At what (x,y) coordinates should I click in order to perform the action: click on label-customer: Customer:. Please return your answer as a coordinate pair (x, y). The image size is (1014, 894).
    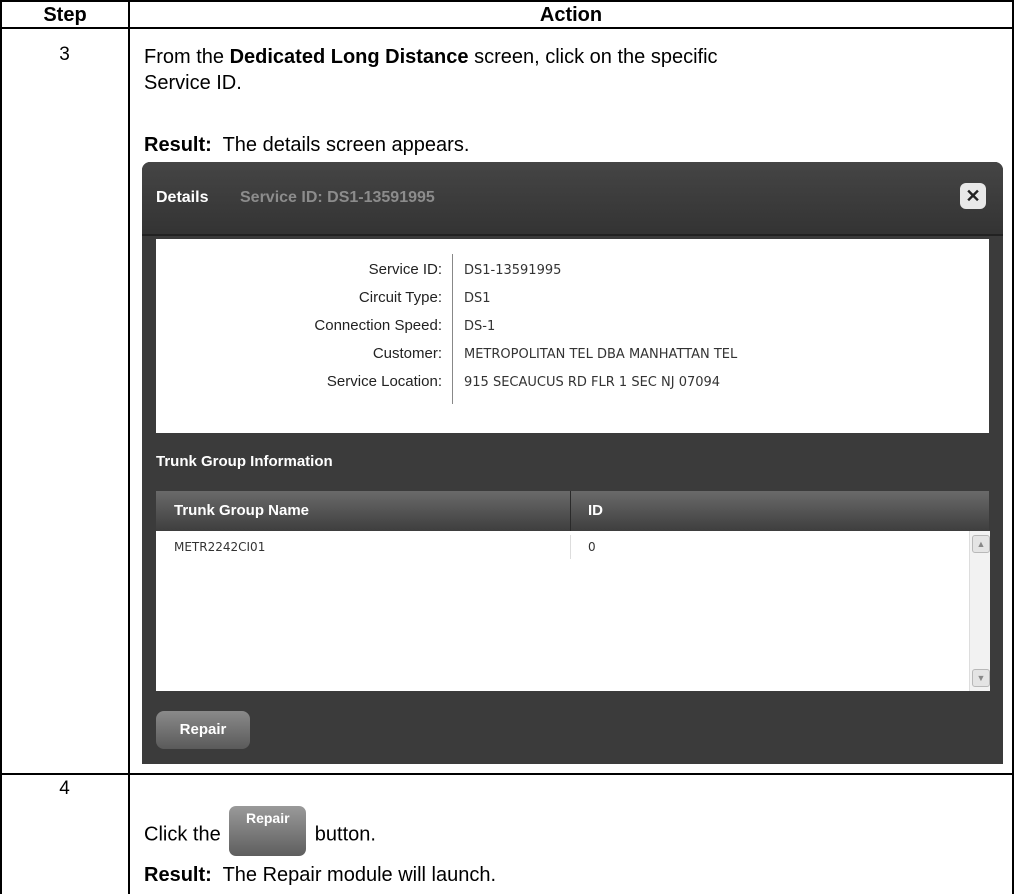
    Looking at the image, I should click on (407, 353).